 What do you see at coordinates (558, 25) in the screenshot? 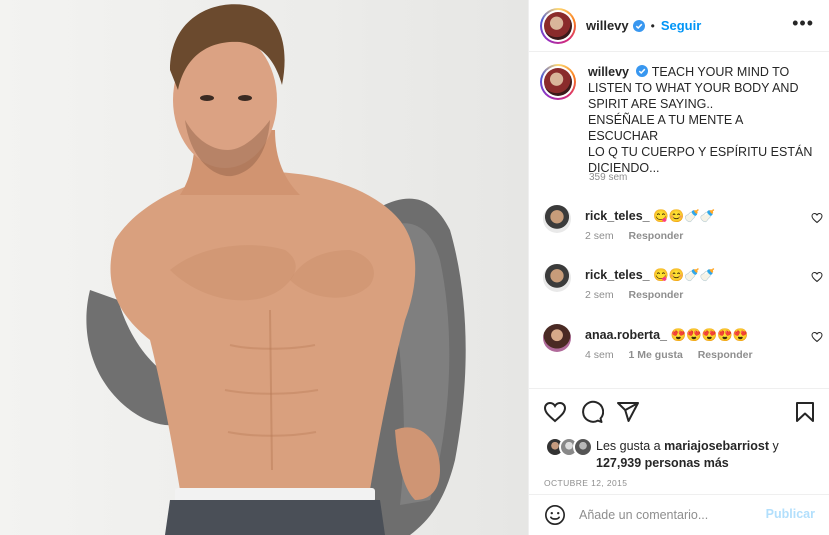
I see `author-avatar` at bounding box center [558, 25].